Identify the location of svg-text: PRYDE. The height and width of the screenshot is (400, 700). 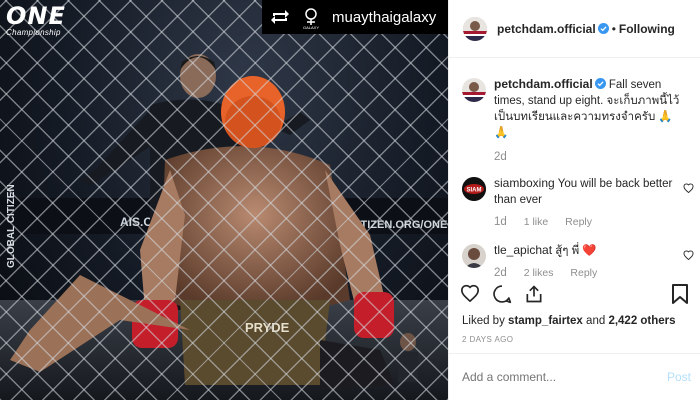
(267, 327).